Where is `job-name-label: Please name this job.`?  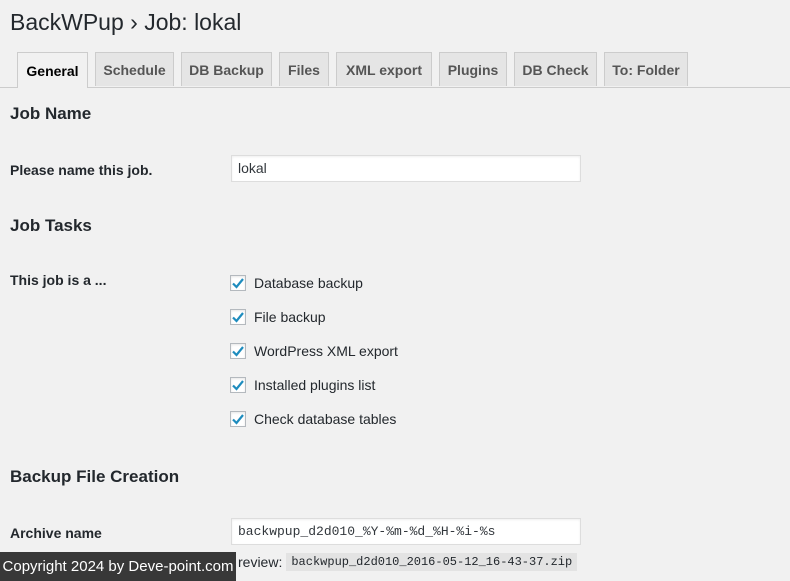
job-name-label: Please name this job. is located at coordinates (81, 170).